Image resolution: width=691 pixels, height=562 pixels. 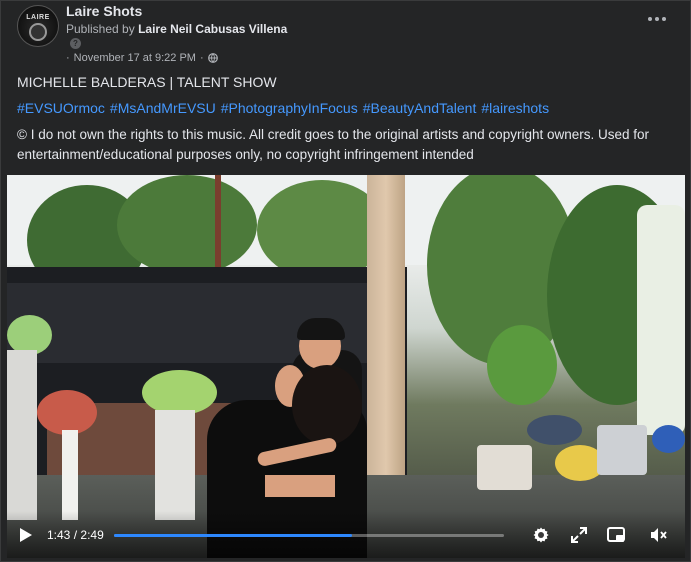 What do you see at coordinates (61, 108) in the screenshot?
I see `hashtag-link: #EVSUOrmoc` at bounding box center [61, 108].